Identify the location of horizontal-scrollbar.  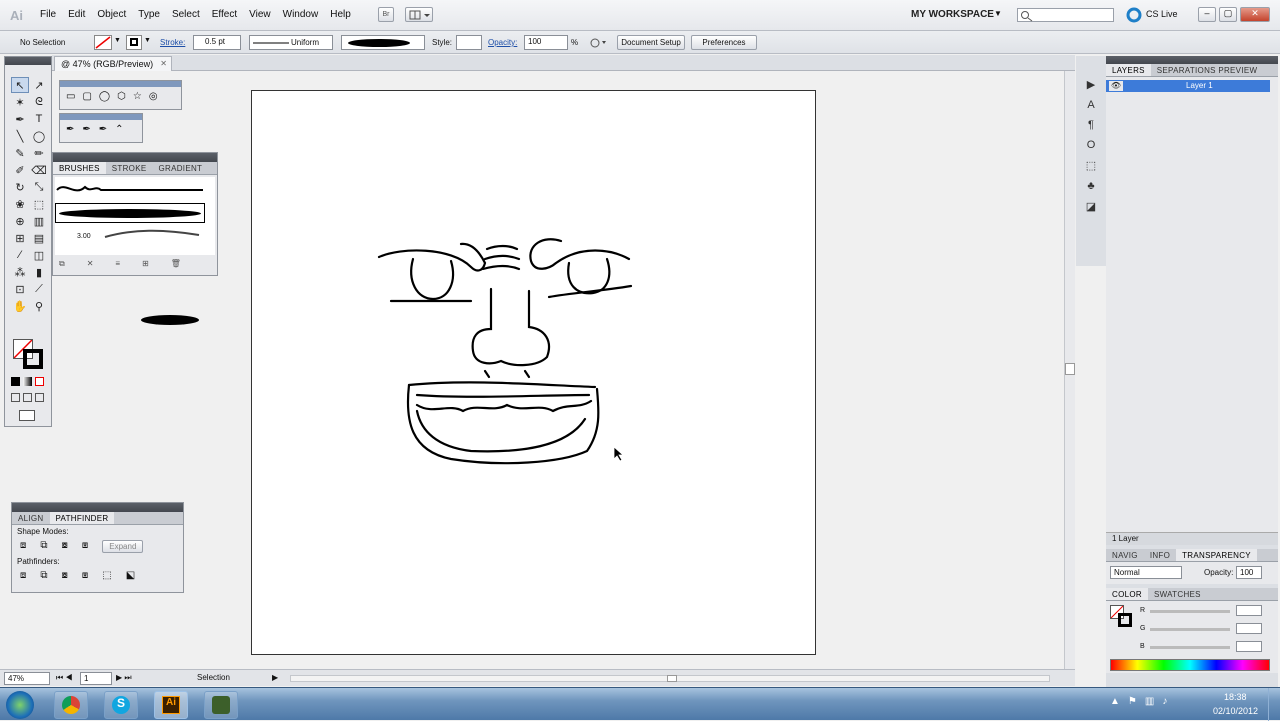
(670, 678).